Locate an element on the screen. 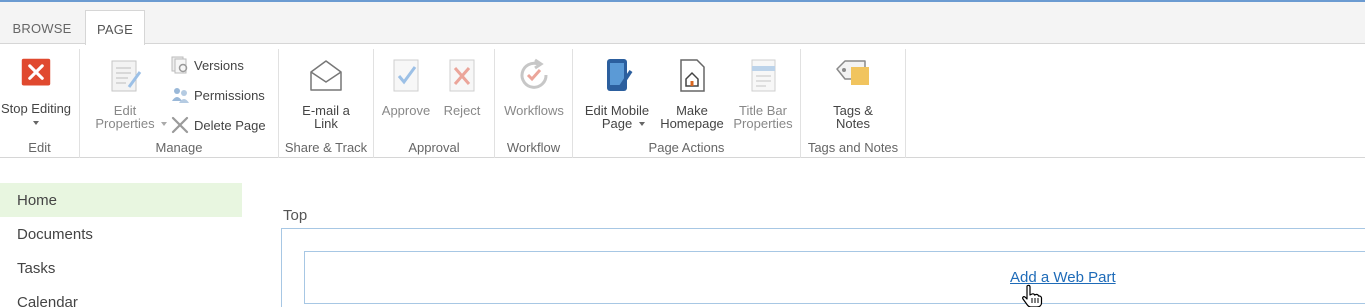 This screenshot has width=1365, height=307. quick-launch-nav: Home Documents Tasks Calendar is located at coordinates (121, 245).